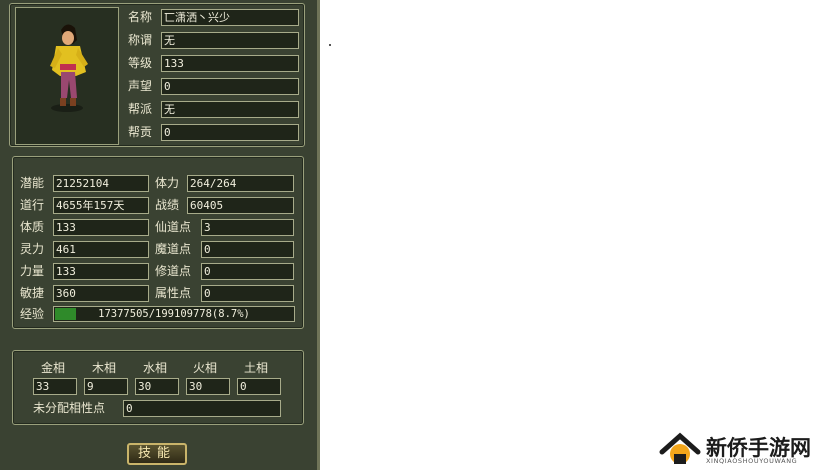 The height and width of the screenshot is (472, 819). Describe the element at coordinates (205, 368) in the screenshot. I see `fire-label: 火相` at that location.